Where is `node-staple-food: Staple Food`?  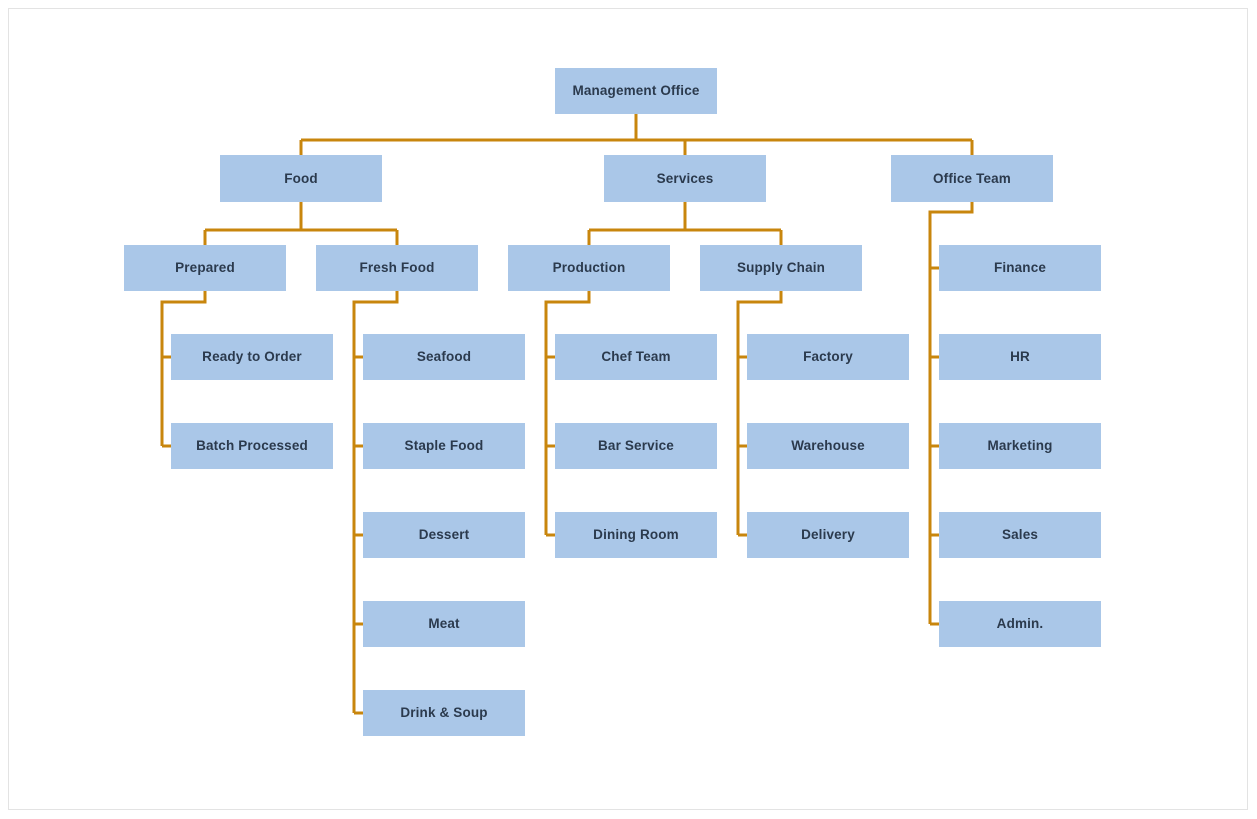 node-staple-food: Staple Food is located at coordinates (444, 446).